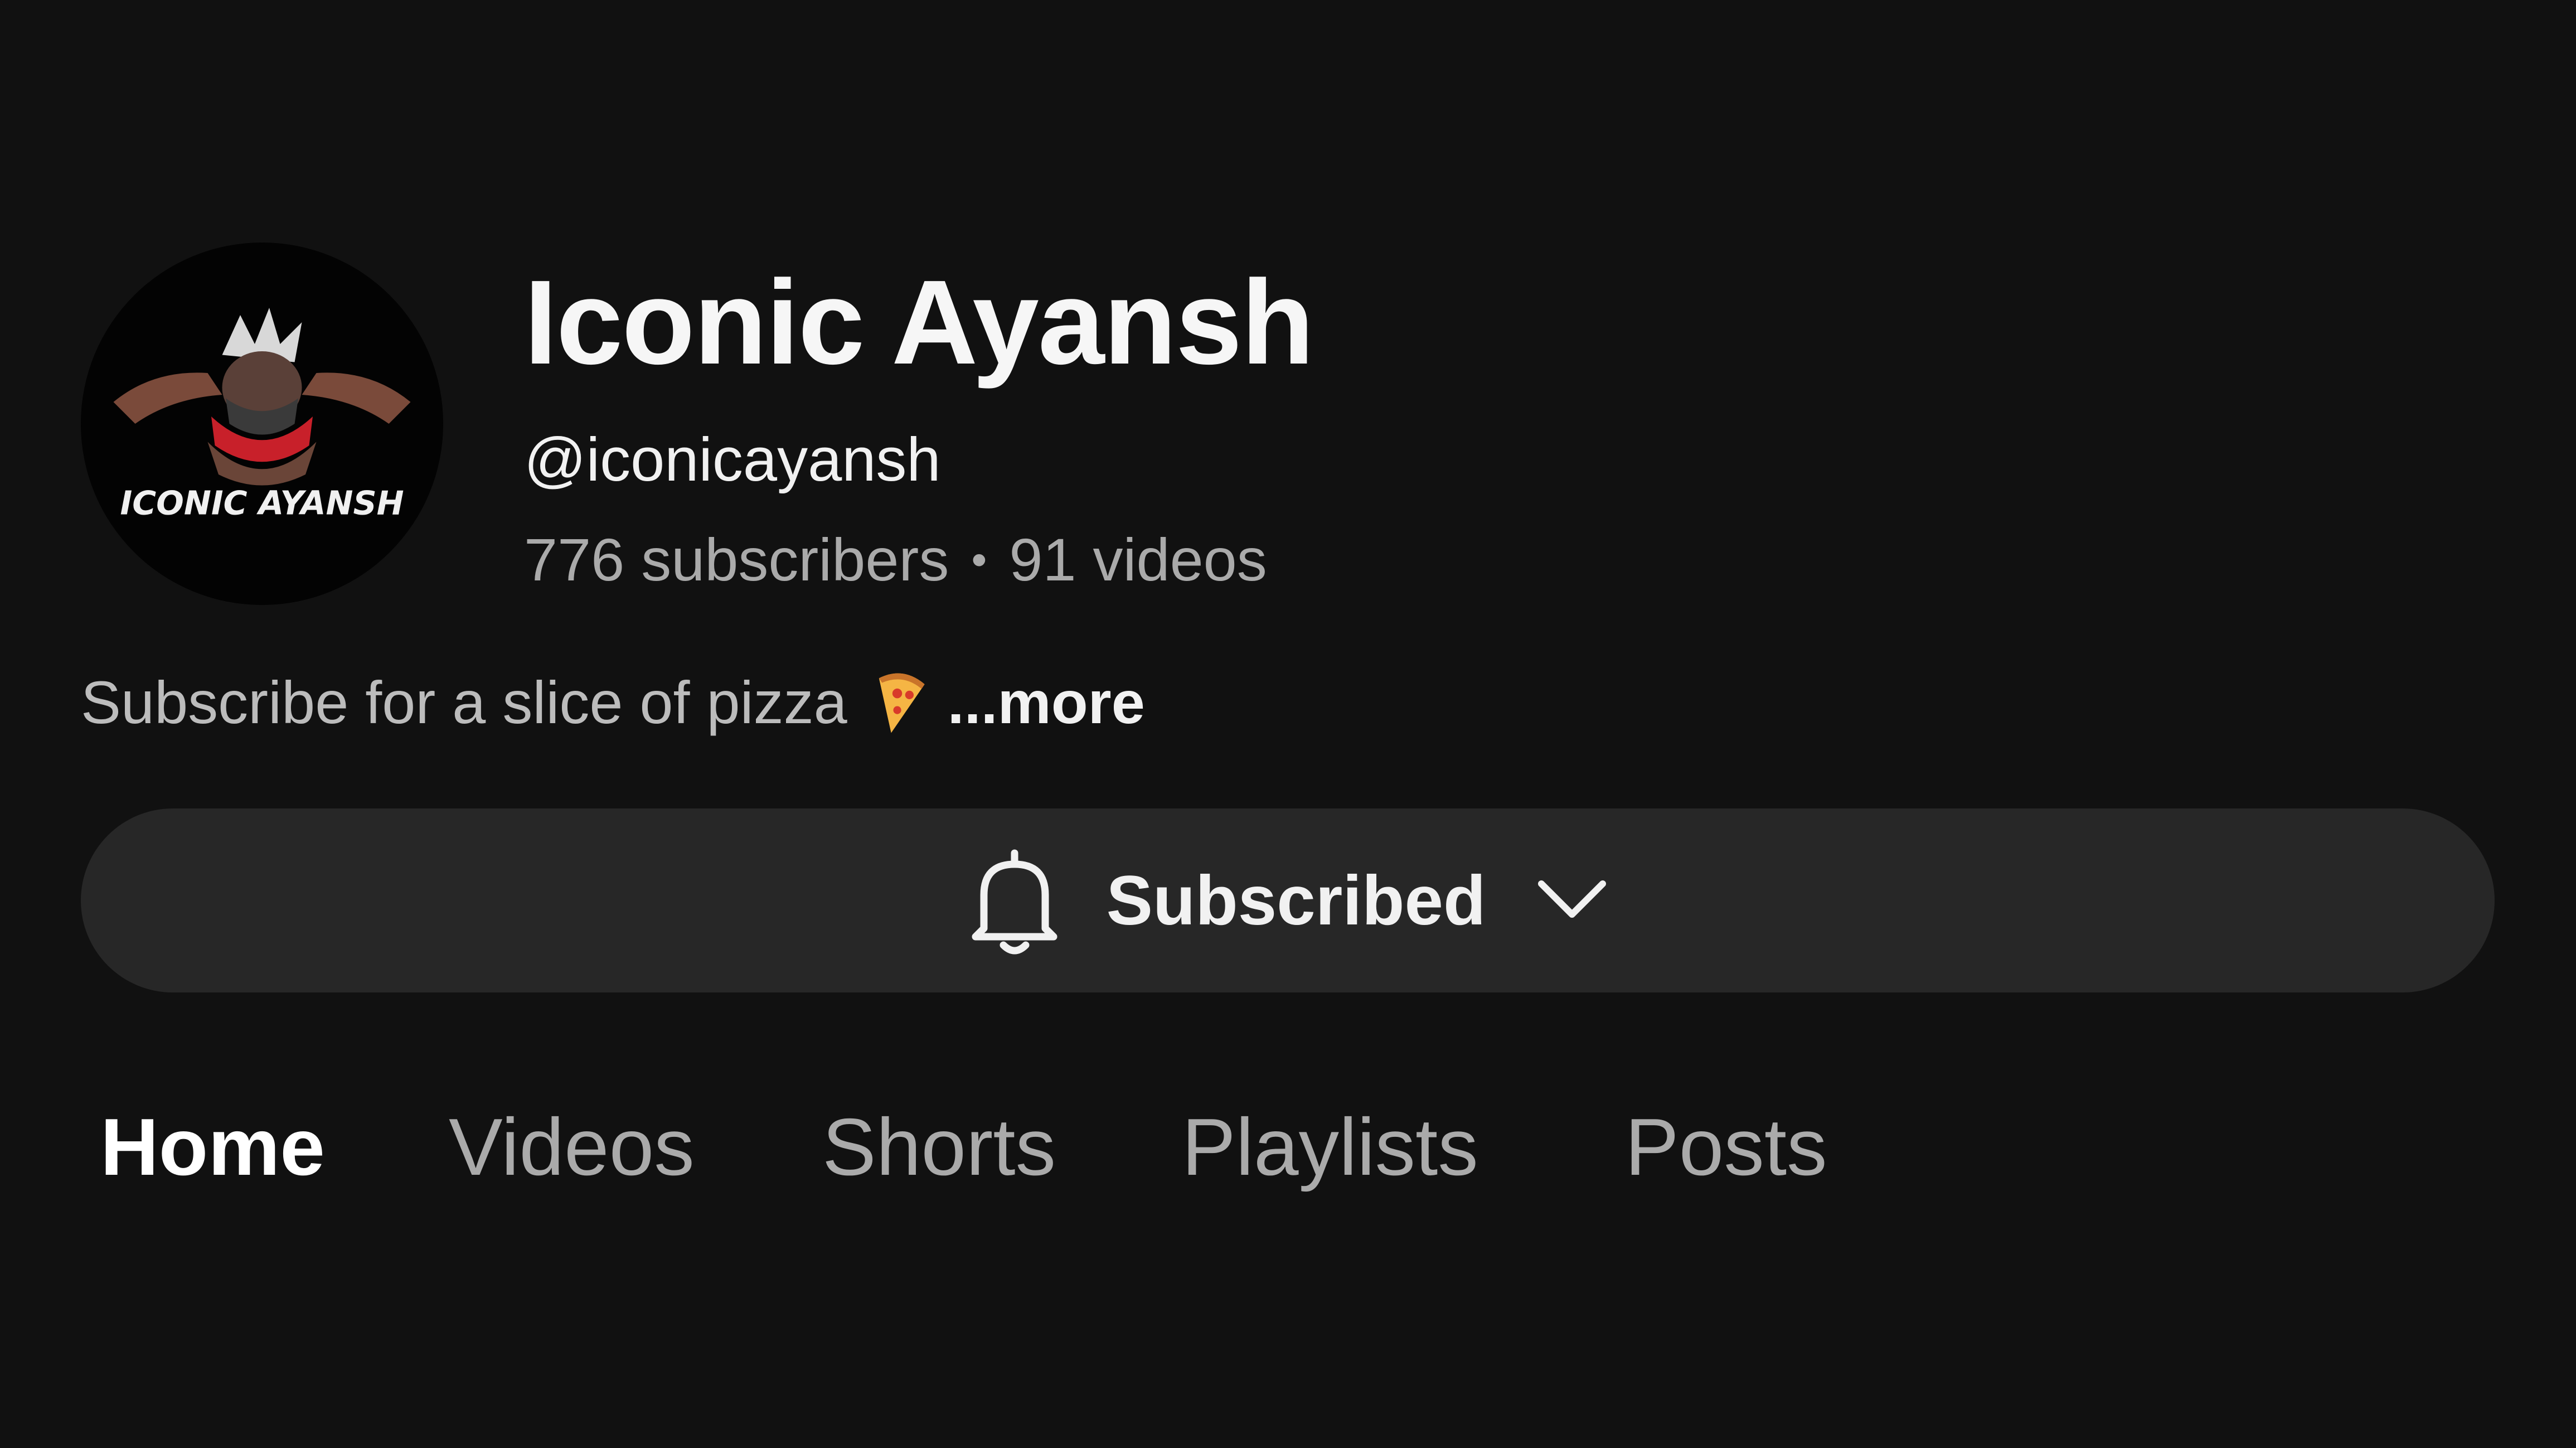 Image resolution: width=2576 pixels, height=1448 pixels. What do you see at coordinates (464, 702) in the screenshot?
I see `description-text: Subscribe for a slice of pizza` at bounding box center [464, 702].